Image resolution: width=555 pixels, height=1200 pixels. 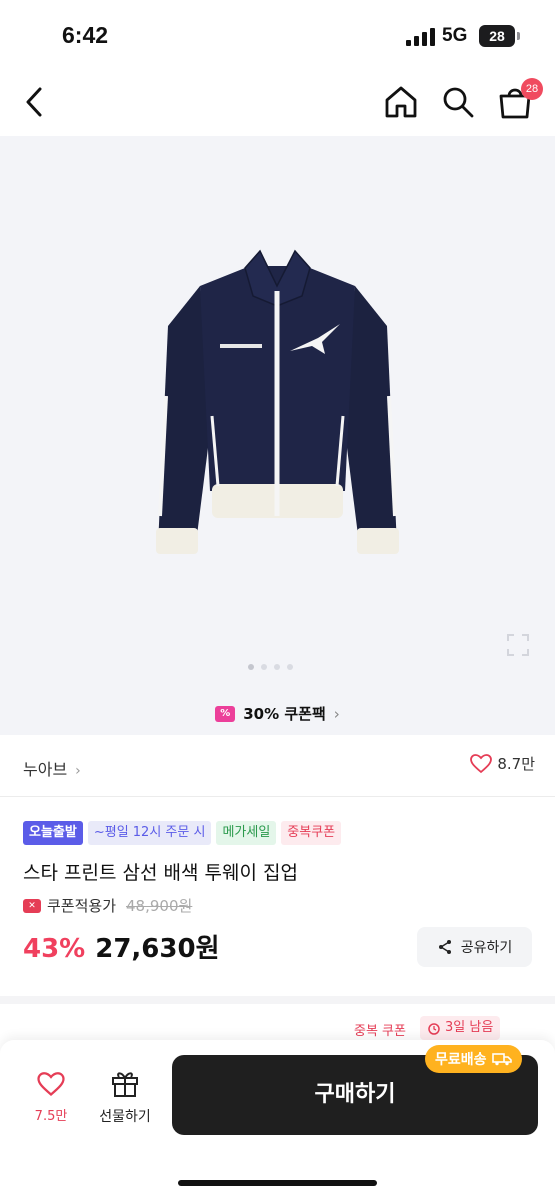 What do you see at coordinates (53, 833) in the screenshot?
I see `badge-today-ship: 오늘출발` at bounding box center [53, 833].